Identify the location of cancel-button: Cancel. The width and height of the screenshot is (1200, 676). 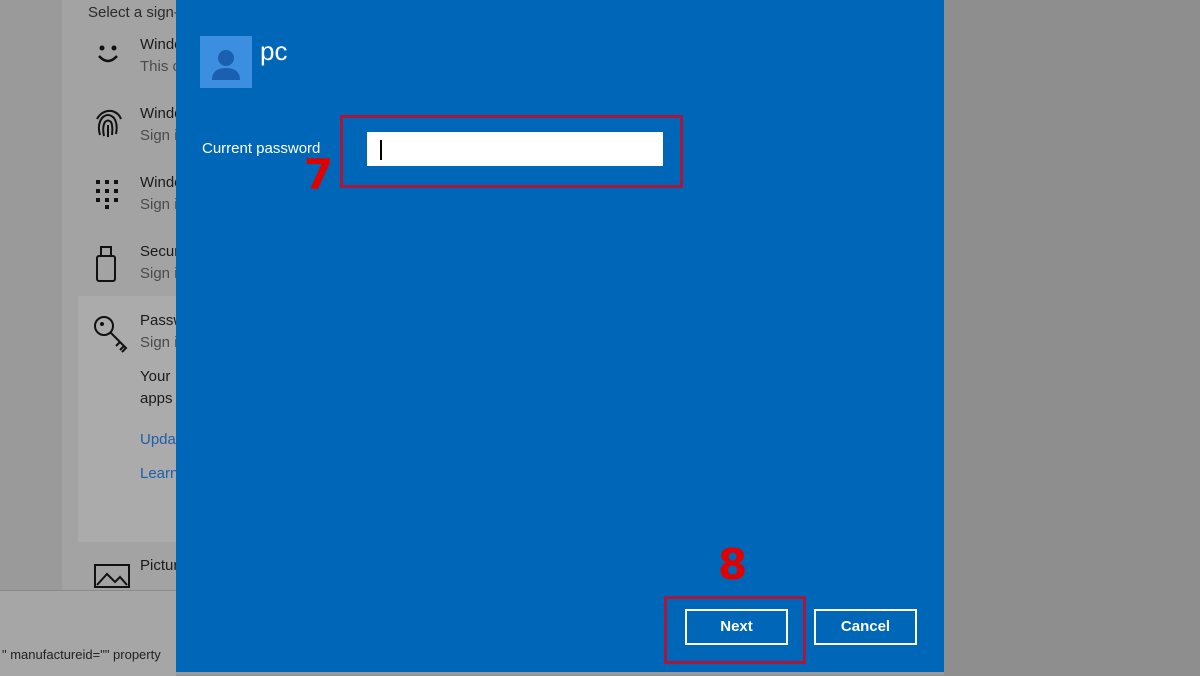
(865, 627).